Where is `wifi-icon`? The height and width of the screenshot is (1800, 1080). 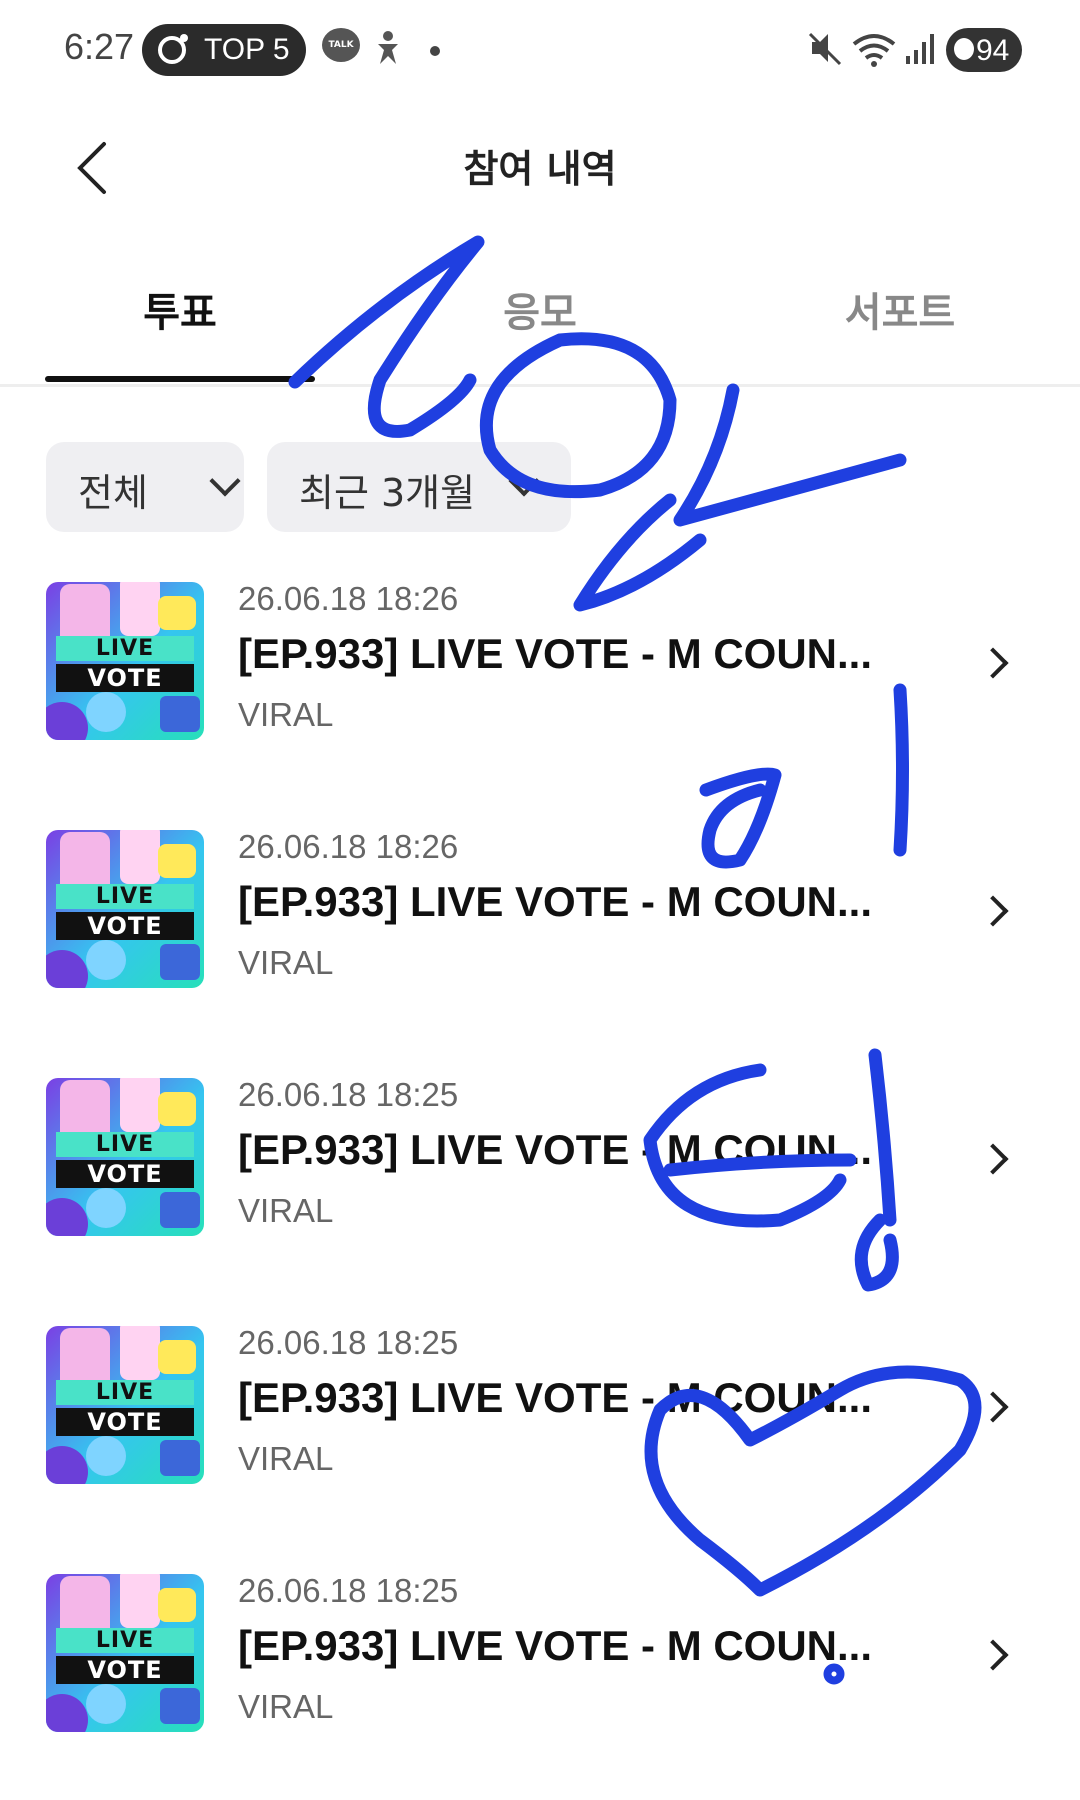 wifi-icon is located at coordinates (874, 50).